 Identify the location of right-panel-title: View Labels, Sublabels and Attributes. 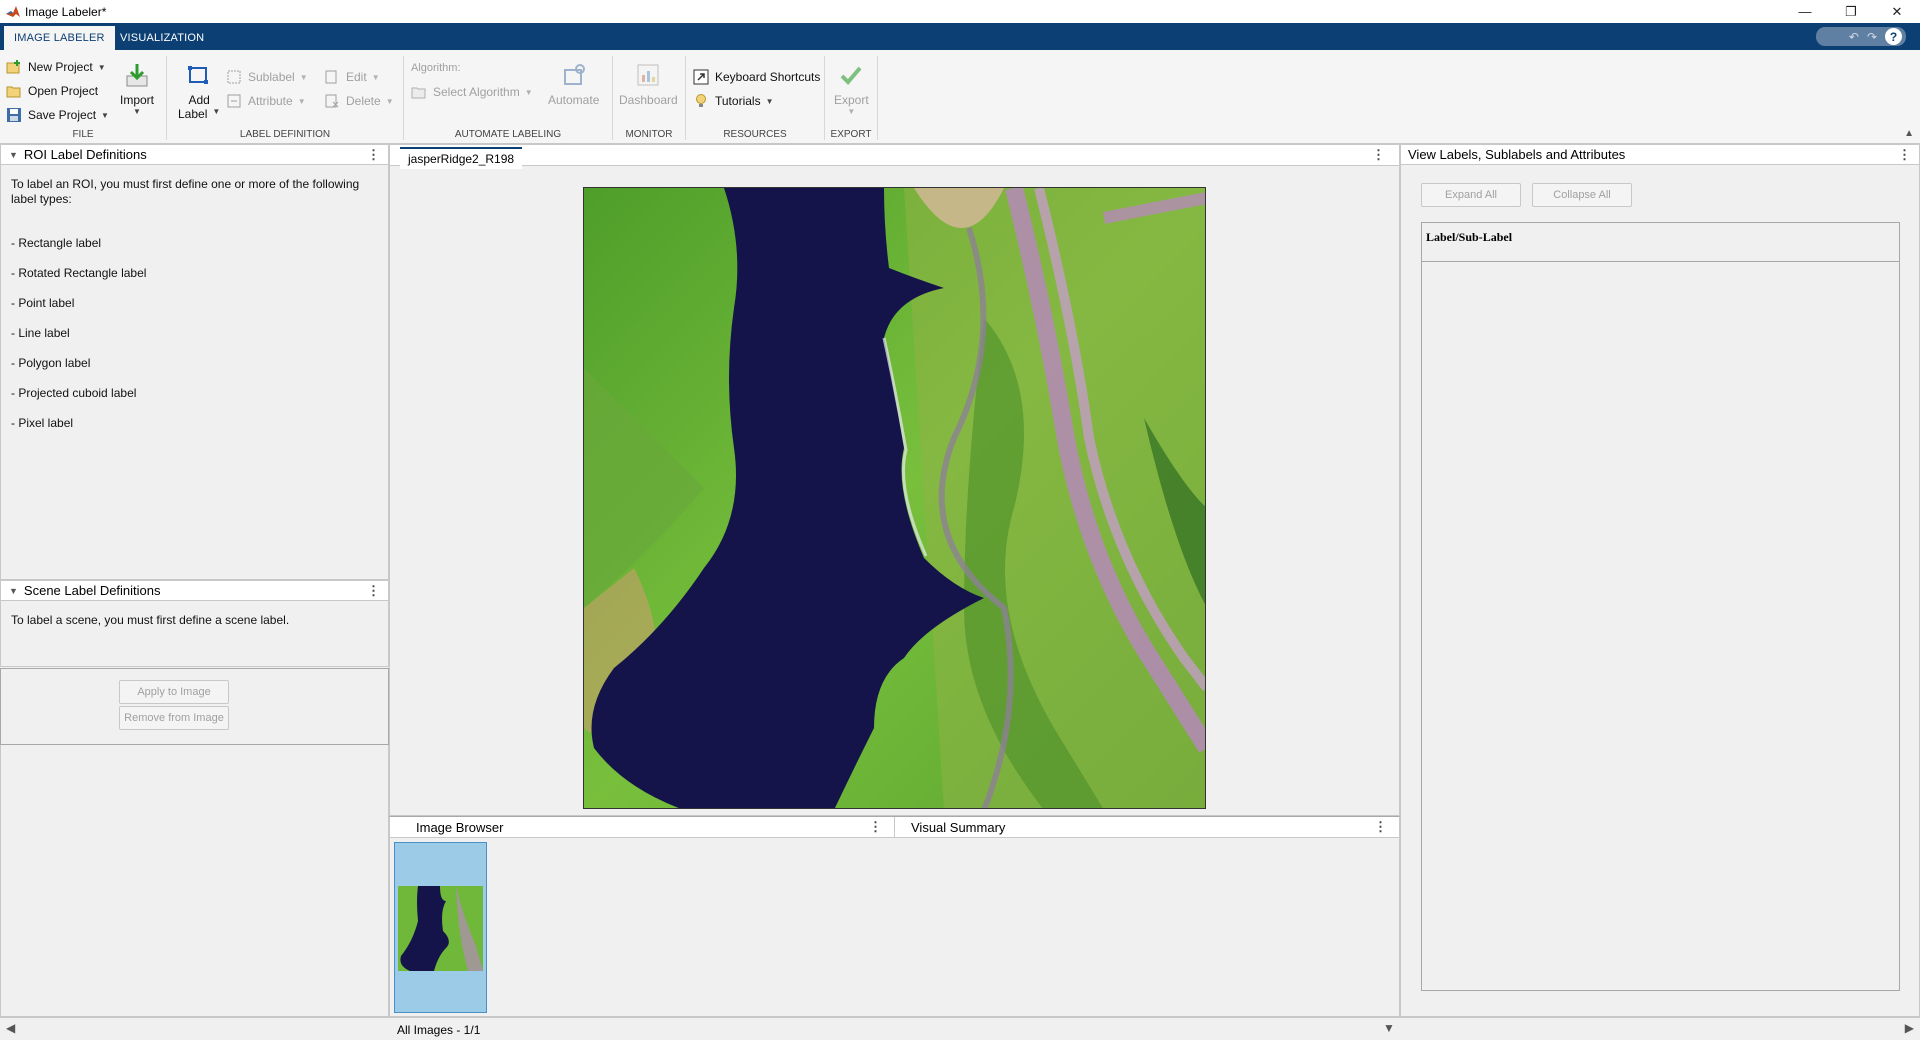
(1517, 154).